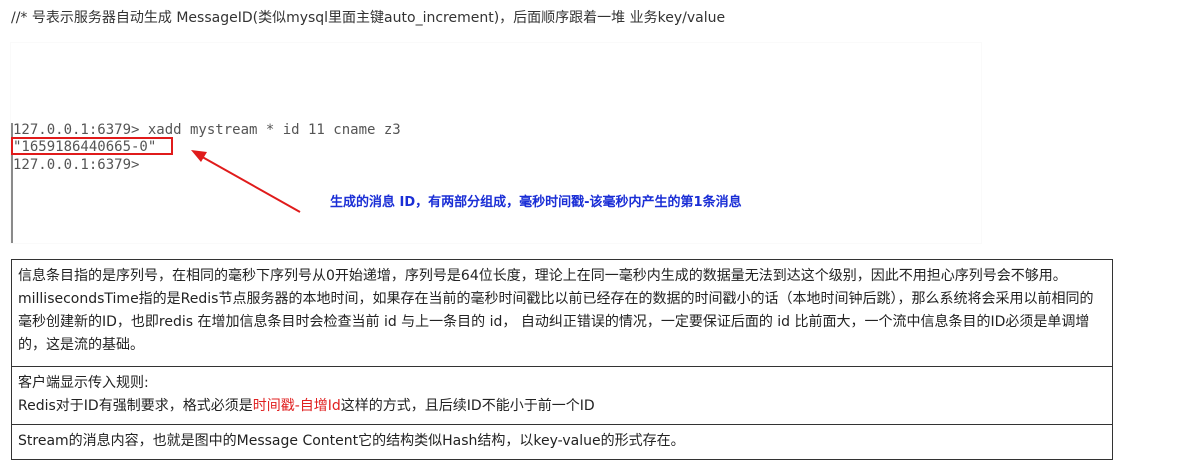  Describe the element at coordinates (83, 383) in the screenshot. I see `client-rules-title: 客户端显示传入规则:` at that location.